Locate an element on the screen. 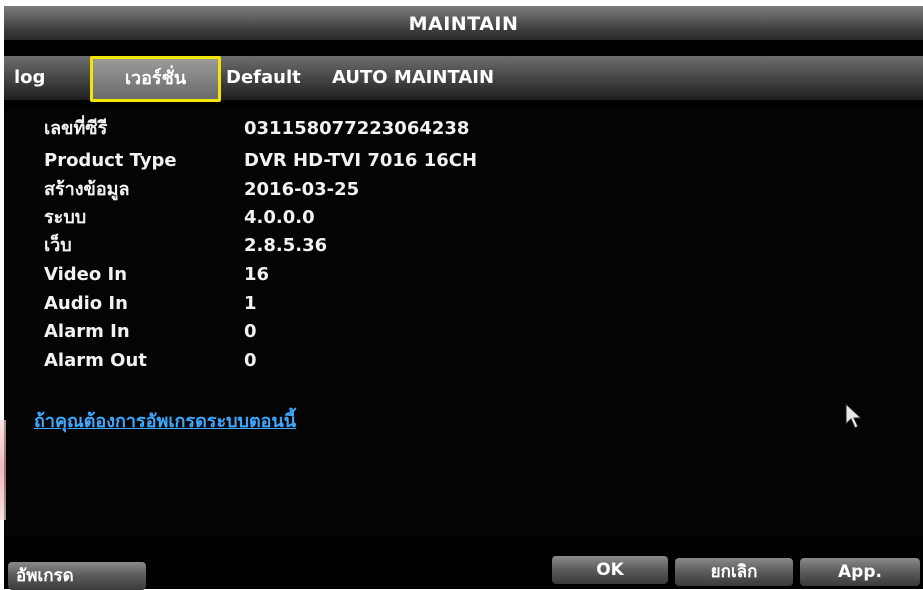 Image resolution: width=923 pixels, height=590 pixels. tab-default: Default is located at coordinates (263, 78).